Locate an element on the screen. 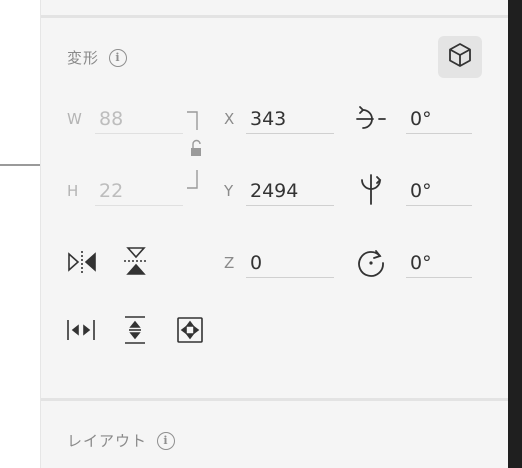 Image resolution: width=522 pixels, height=468 pixels. rotate-y-icon is located at coordinates (371, 190).